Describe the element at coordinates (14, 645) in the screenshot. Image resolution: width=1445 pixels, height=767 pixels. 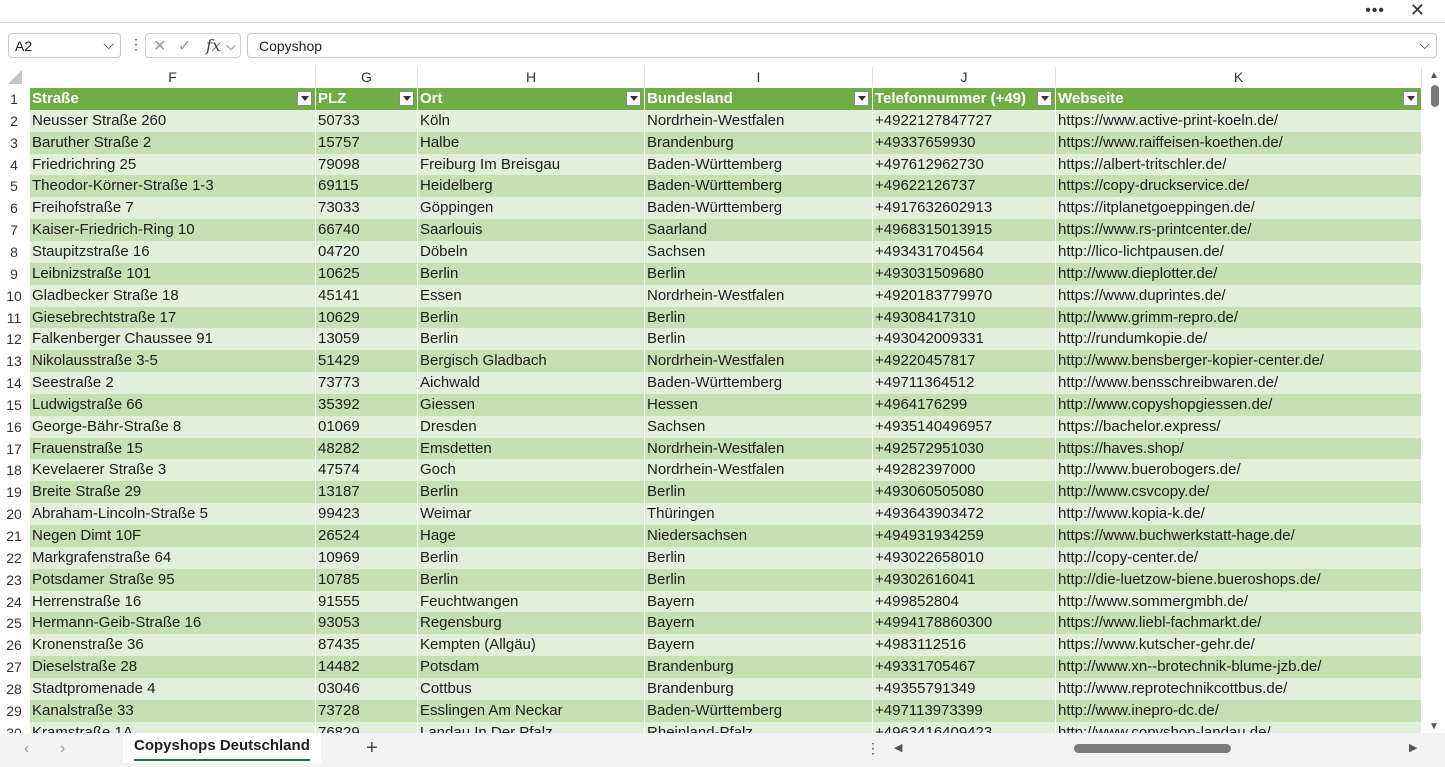
I see `row-header: 26` at that location.